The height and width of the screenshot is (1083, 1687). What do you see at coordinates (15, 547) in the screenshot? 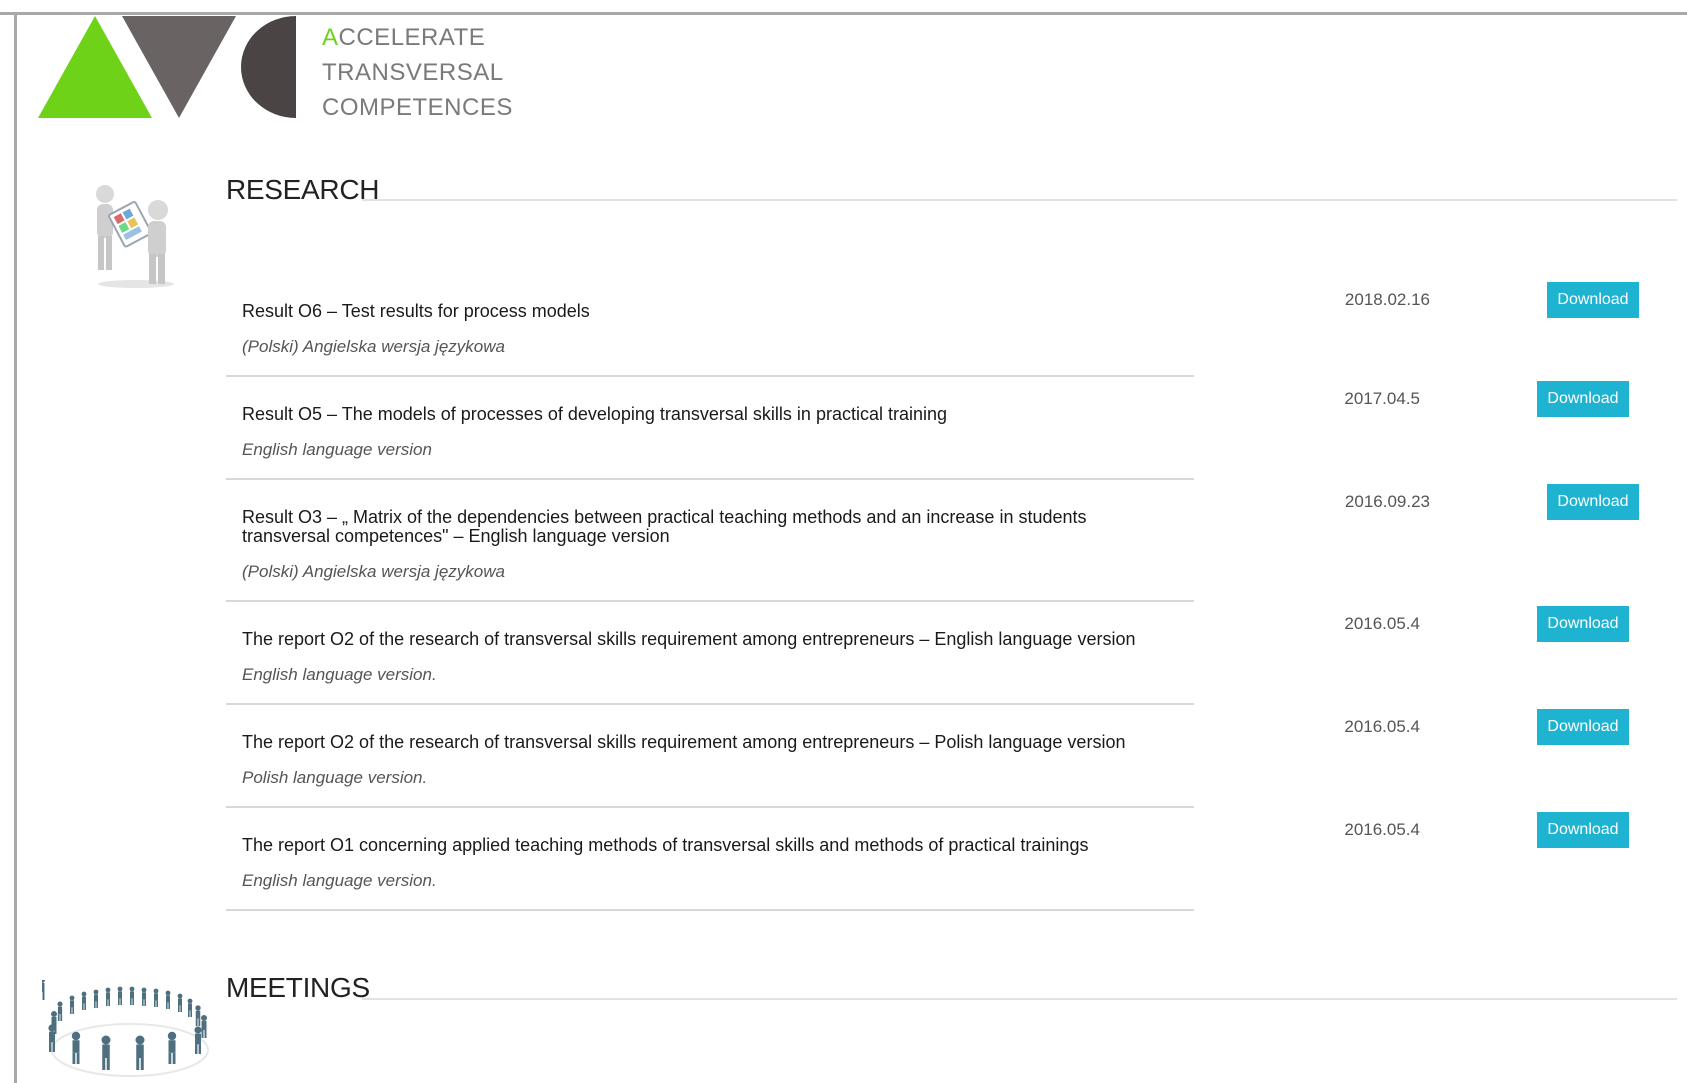
I see `window-frame-left` at bounding box center [15, 547].